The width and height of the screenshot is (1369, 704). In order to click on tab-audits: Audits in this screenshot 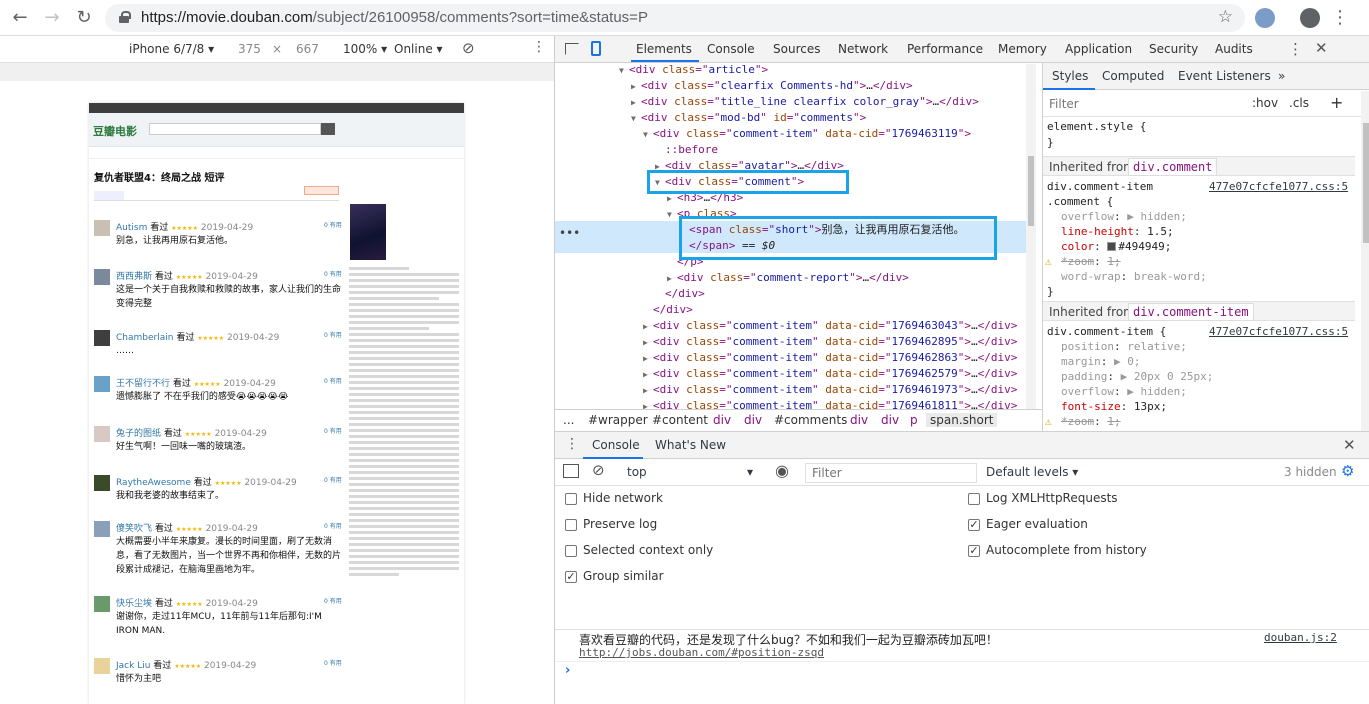, I will do `click(1234, 49)`.